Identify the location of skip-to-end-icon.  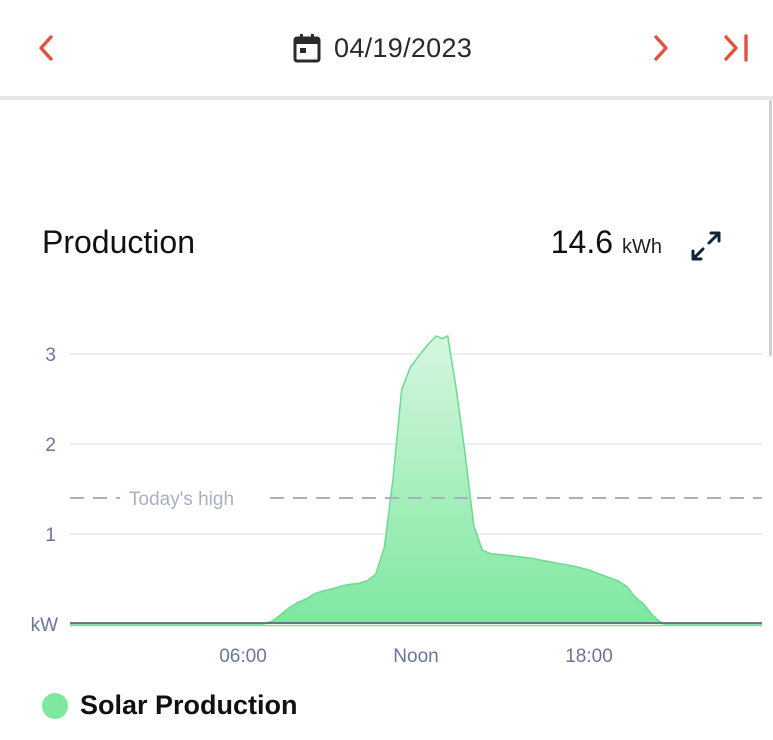
(736, 48).